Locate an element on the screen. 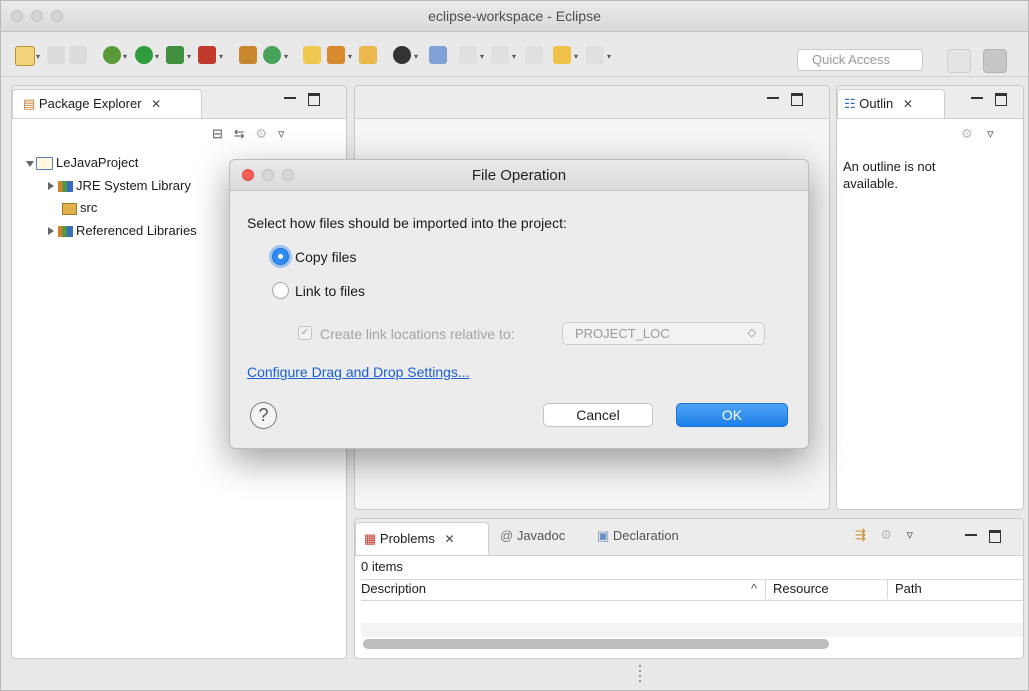 The image size is (1029, 691). tab-declaration: ▣ Declaration is located at coordinates (638, 536).